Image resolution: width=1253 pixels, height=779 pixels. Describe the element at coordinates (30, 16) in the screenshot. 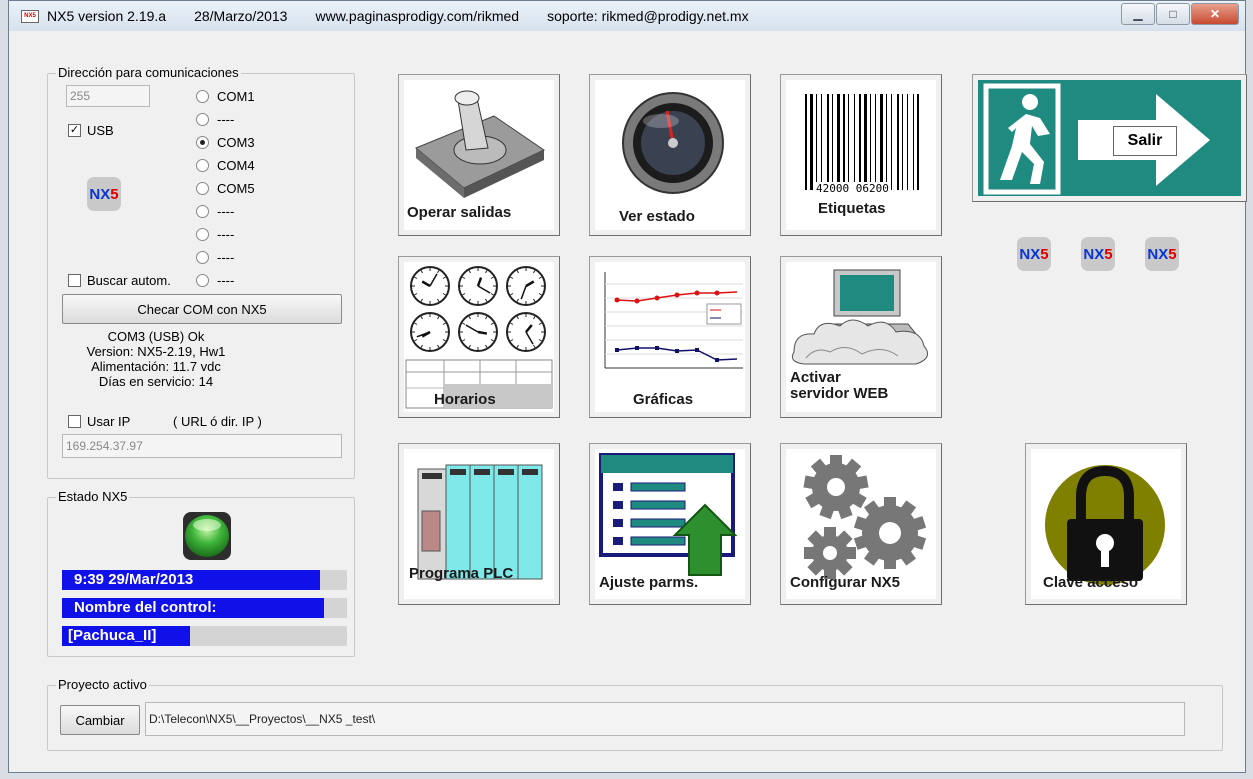

I see `app-icon: NX5` at that location.